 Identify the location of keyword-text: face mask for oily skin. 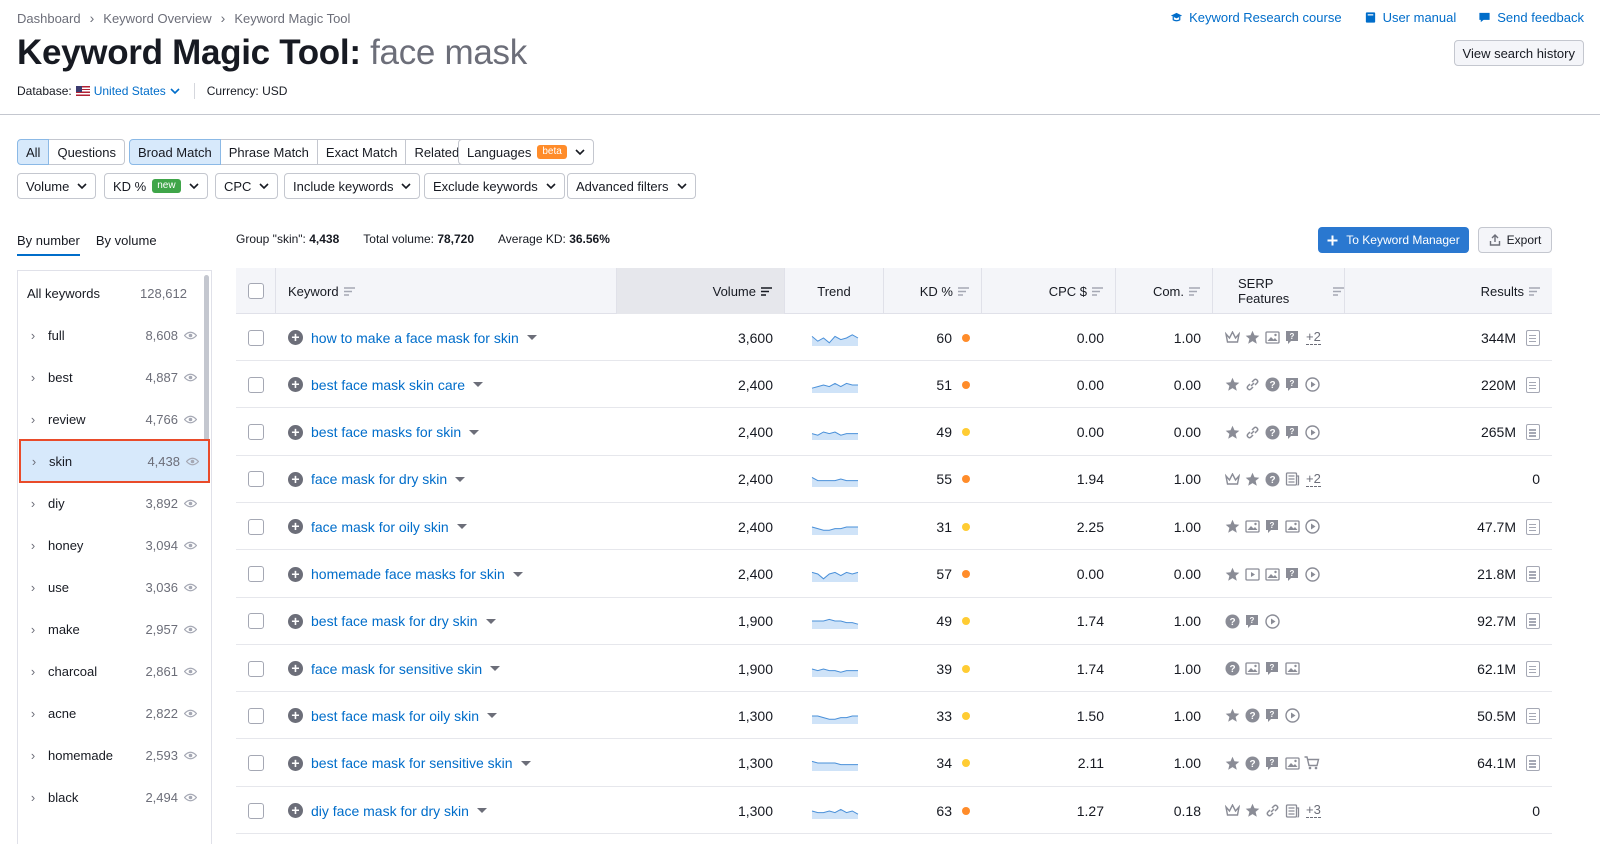
(380, 527).